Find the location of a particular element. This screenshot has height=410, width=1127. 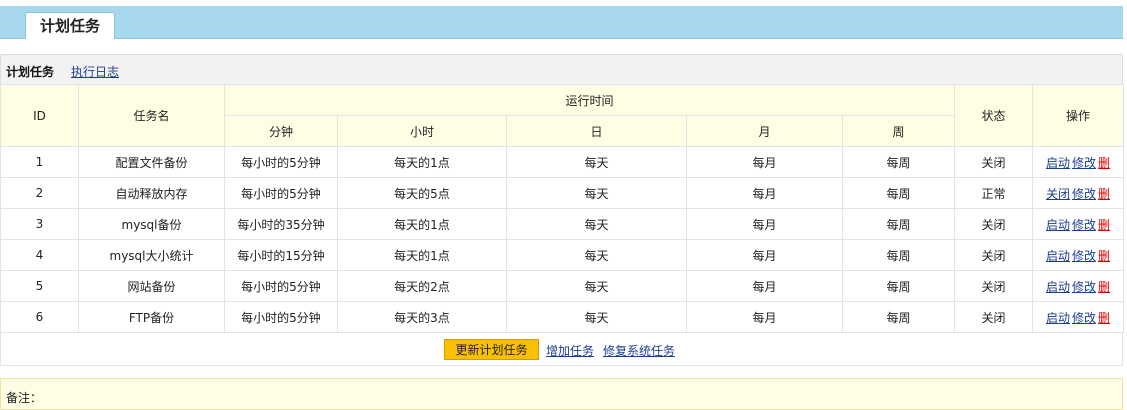

table-row: 2 自动释放内存 每小时的5分钟 每天的5点 每天 每月 每周 正常 关闭 修改删 is located at coordinates (562, 193).